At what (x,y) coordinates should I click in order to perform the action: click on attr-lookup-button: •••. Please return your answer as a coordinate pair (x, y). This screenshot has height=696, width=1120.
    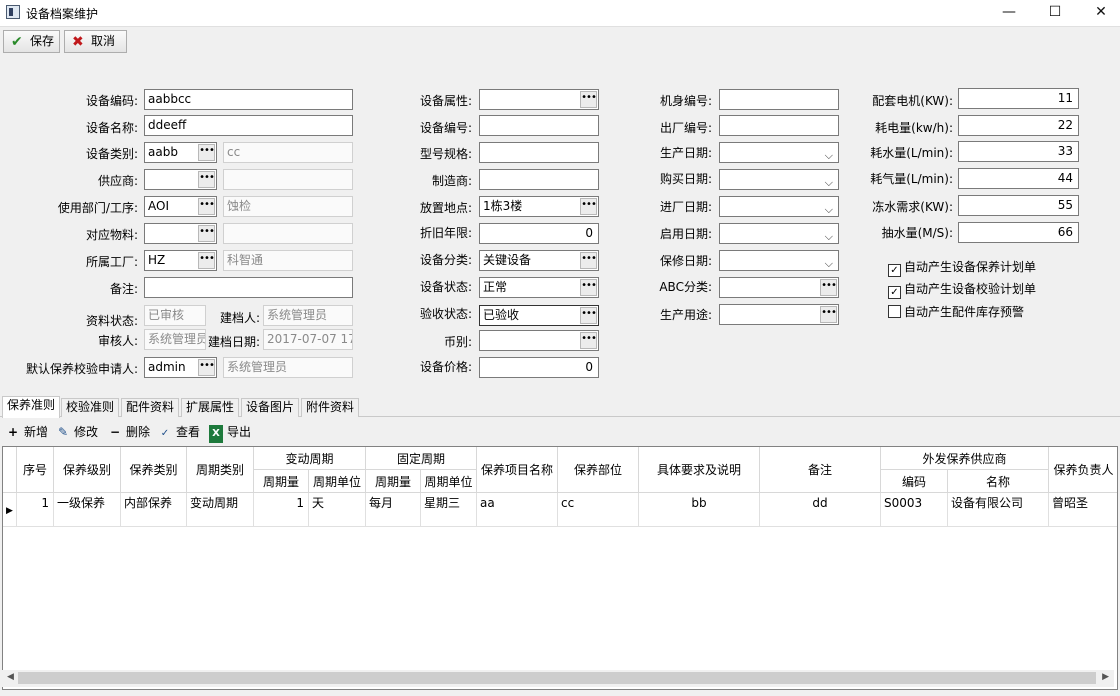
    Looking at the image, I should click on (588, 99).